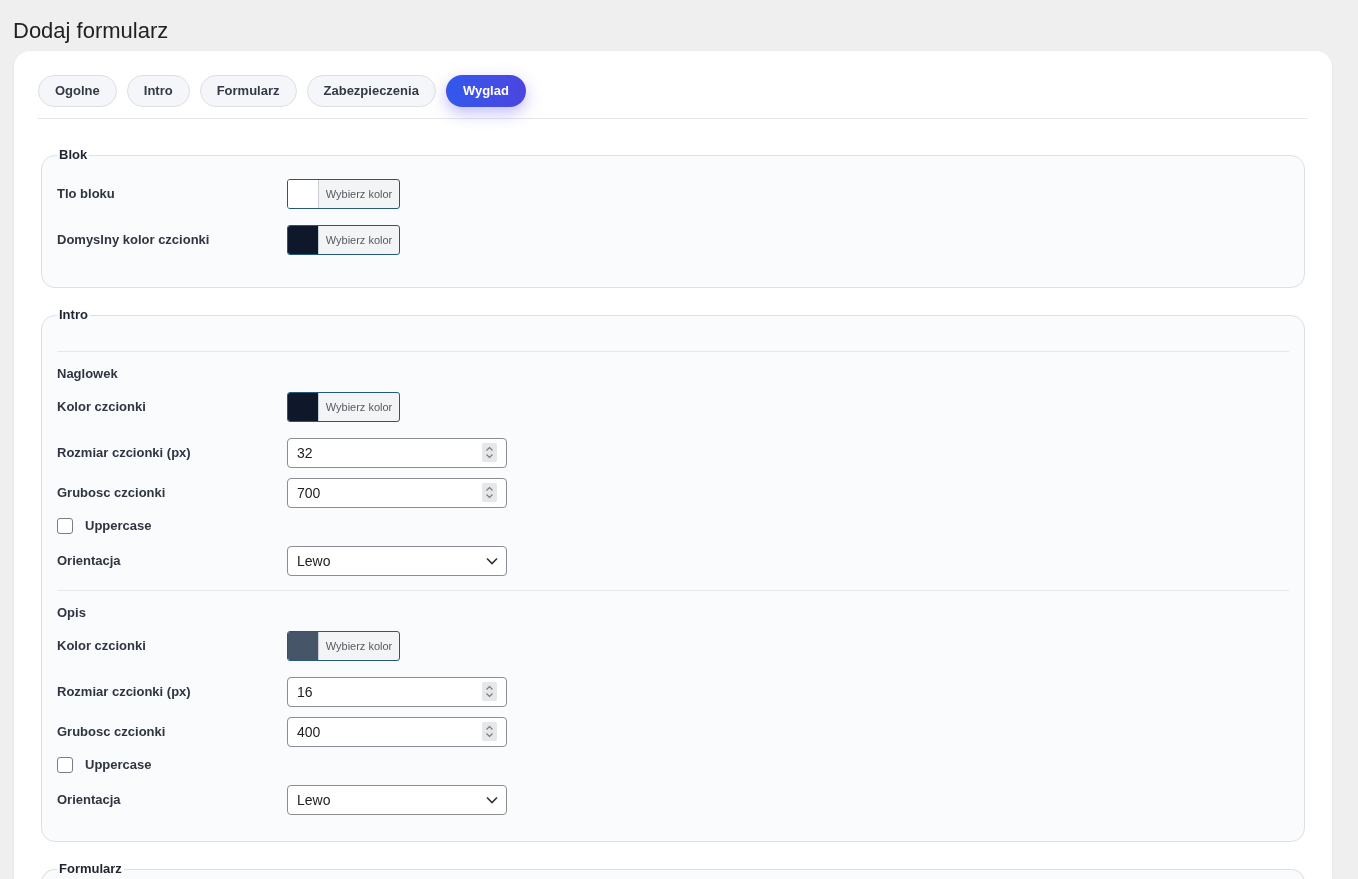 This screenshot has width=1358, height=879. I want to click on page-title: Dodaj formularz, so click(91, 31).